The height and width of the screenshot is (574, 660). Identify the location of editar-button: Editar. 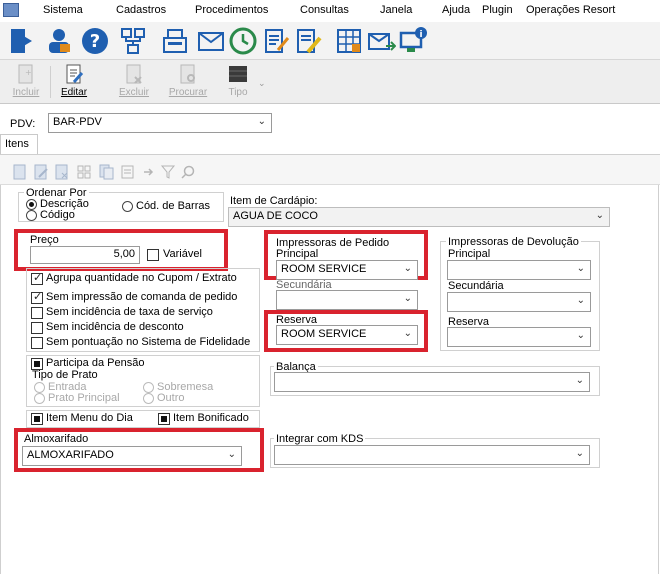
(74, 82).